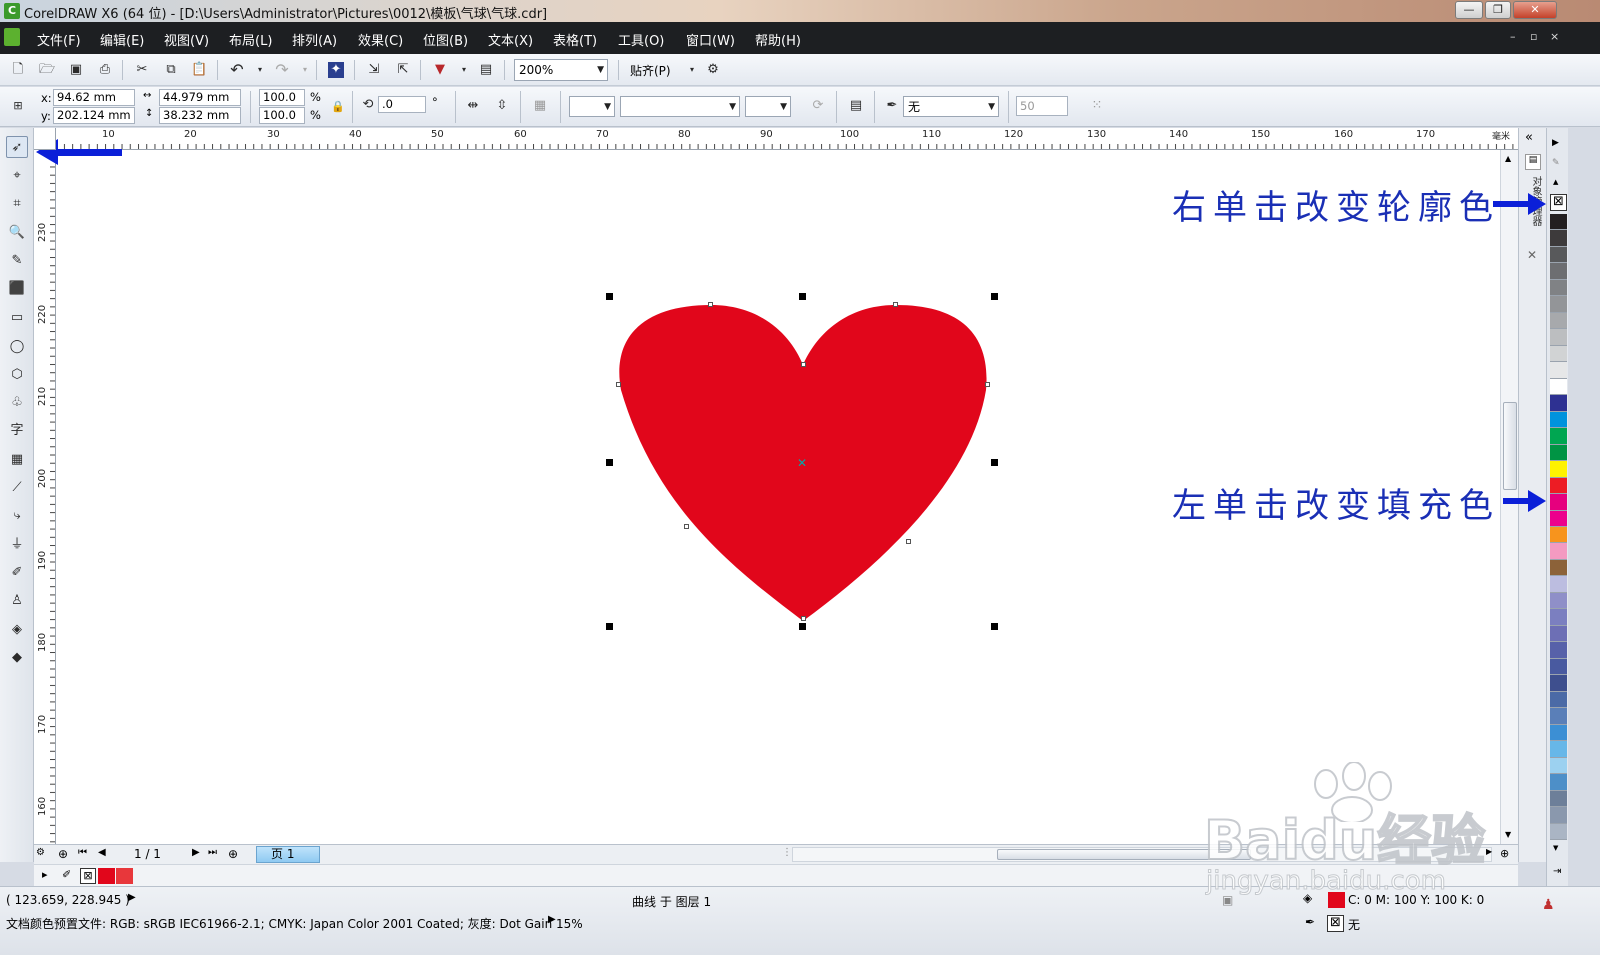 The width and height of the screenshot is (1600, 955). I want to click on menu-tools: 工具(O), so click(641, 39).